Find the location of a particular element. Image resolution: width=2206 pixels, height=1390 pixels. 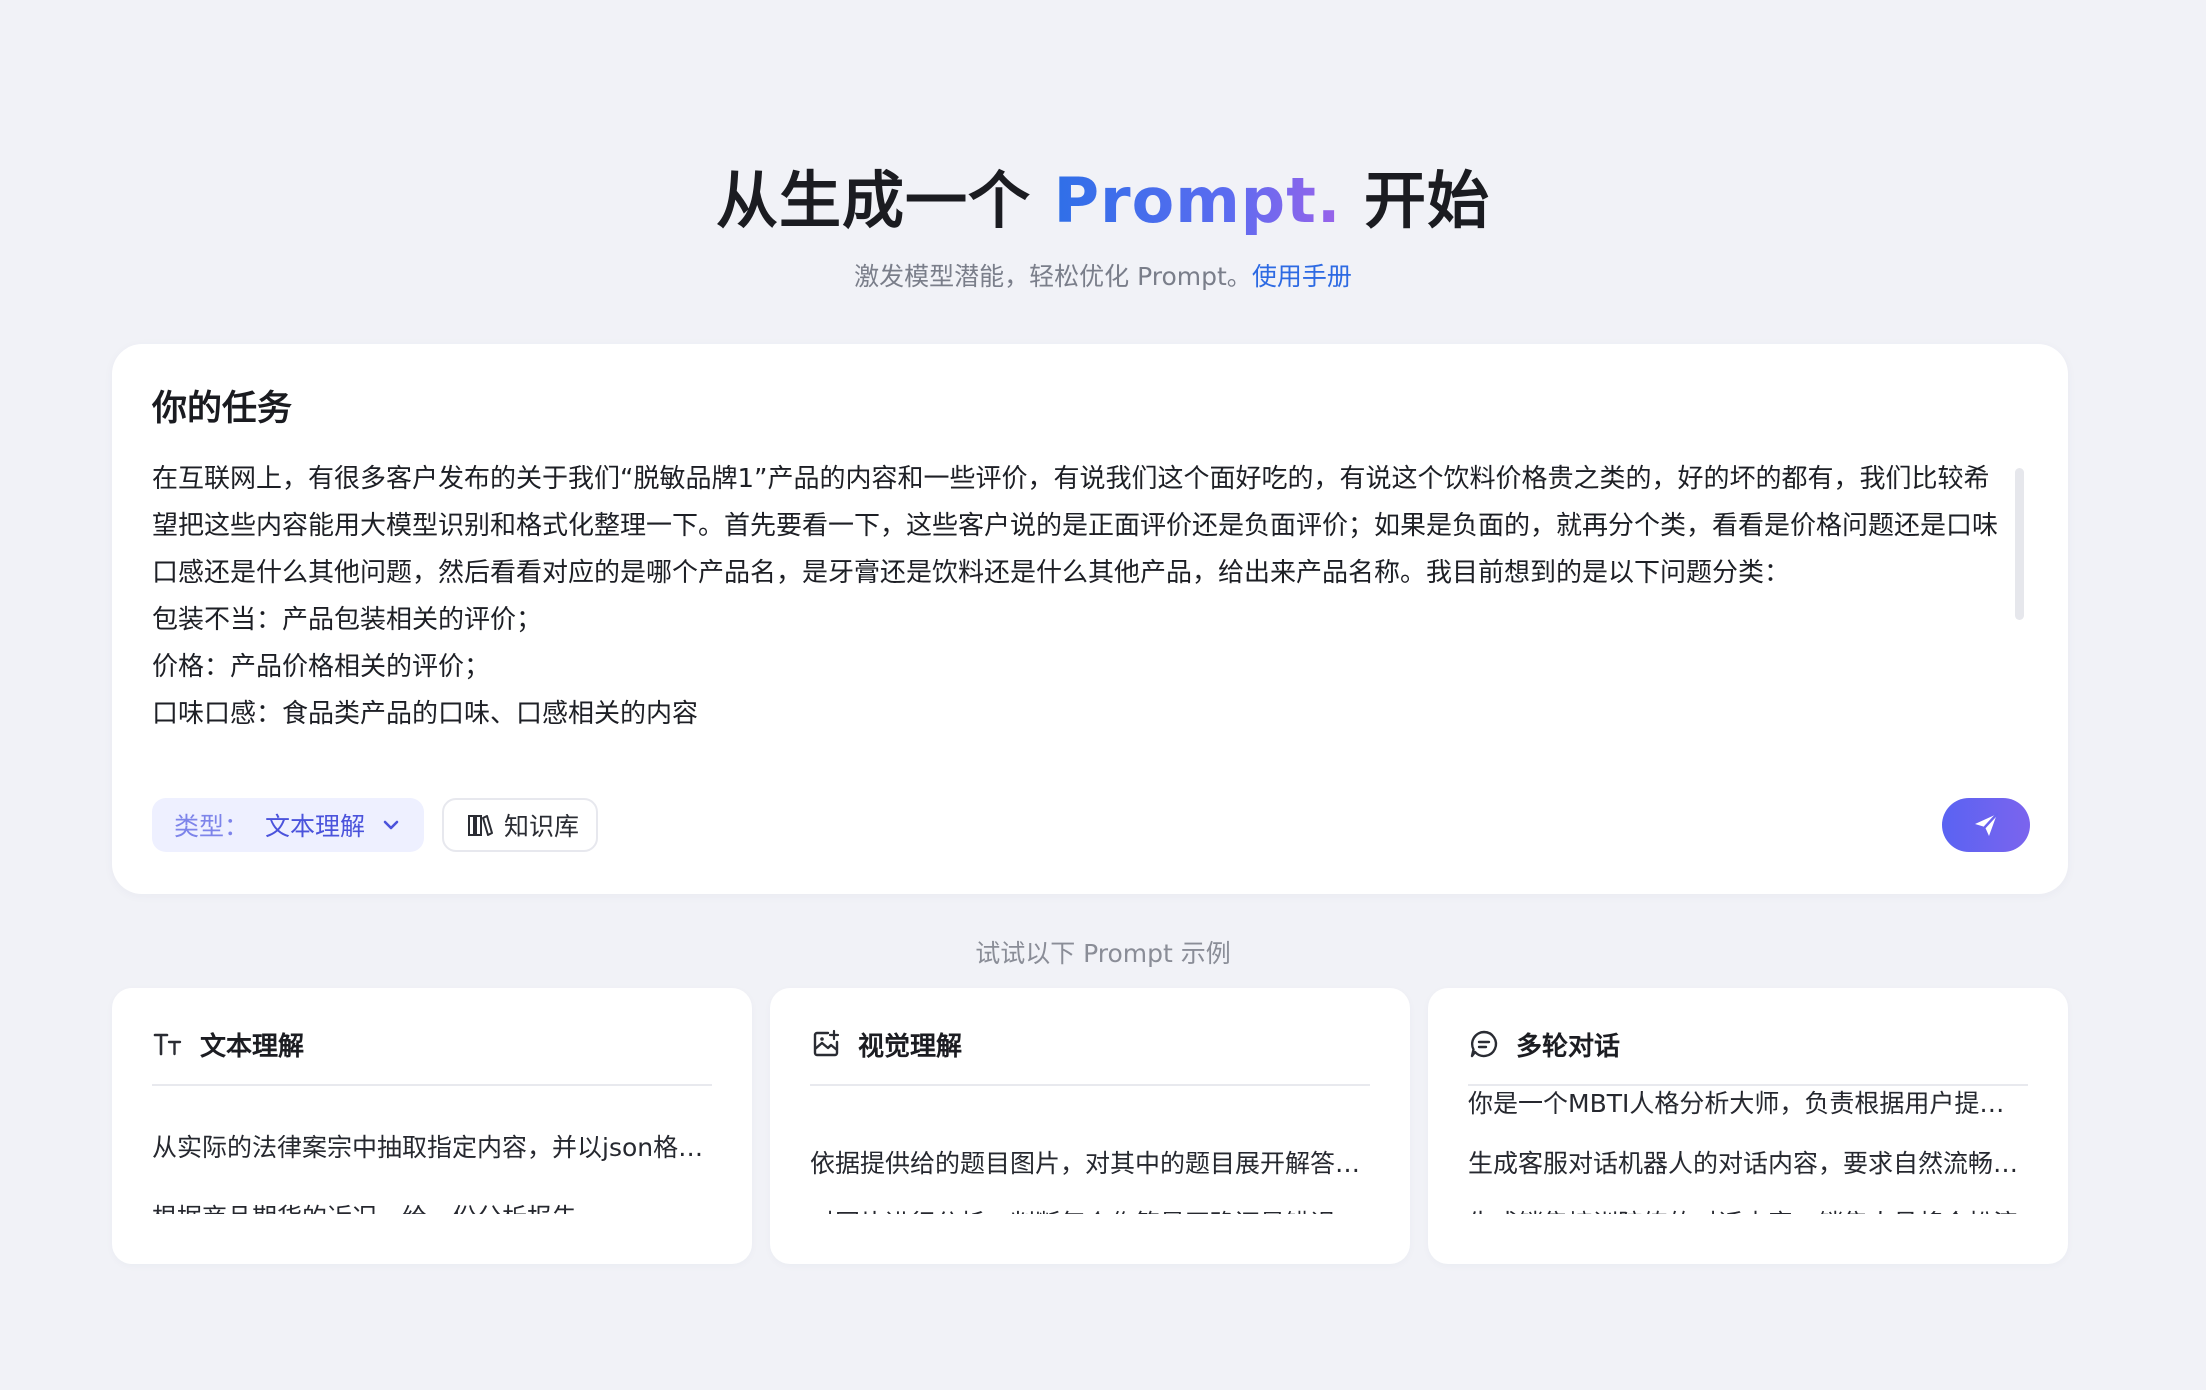

example-card-header: 多轮对话 is located at coordinates (1544, 1044).